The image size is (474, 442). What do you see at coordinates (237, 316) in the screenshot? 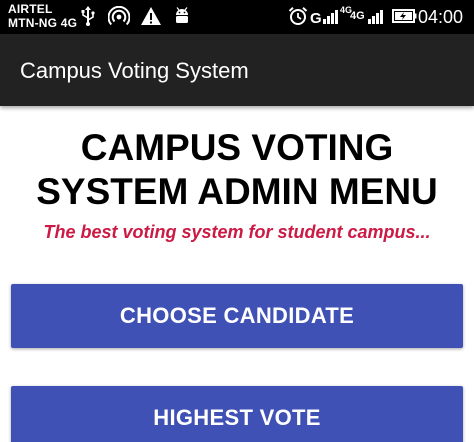
I see `choose-candidate-button: CHOOSE CANDIDATE` at bounding box center [237, 316].